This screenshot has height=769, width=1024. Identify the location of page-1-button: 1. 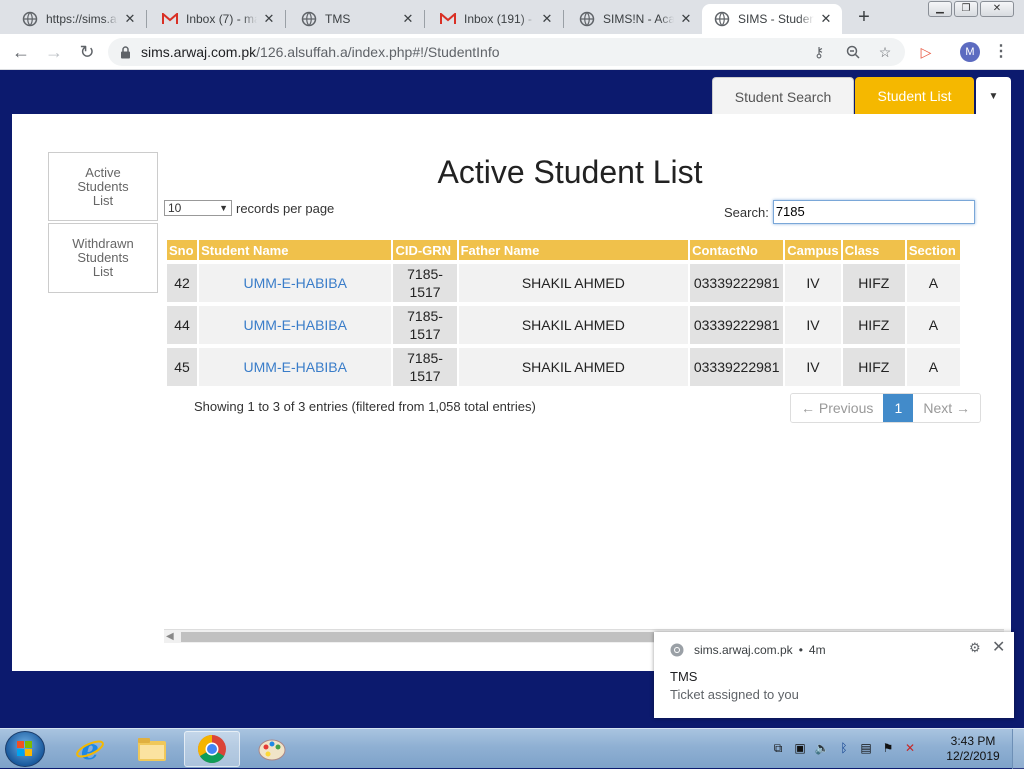
(898, 408).